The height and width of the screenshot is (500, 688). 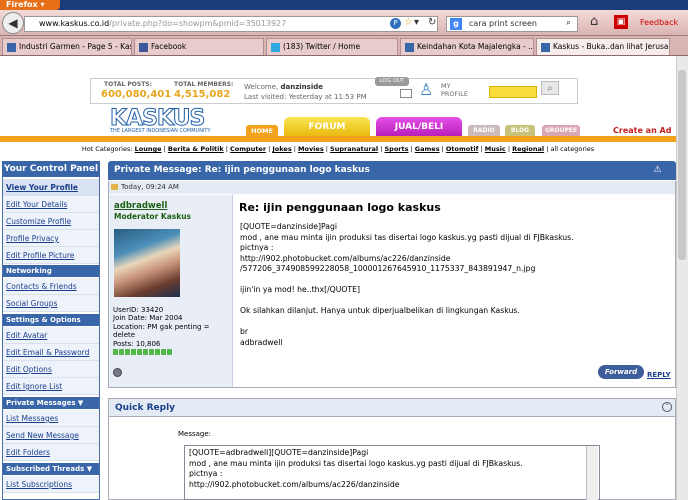 I want to click on feedback-button: Feedback, so click(x=659, y=22).